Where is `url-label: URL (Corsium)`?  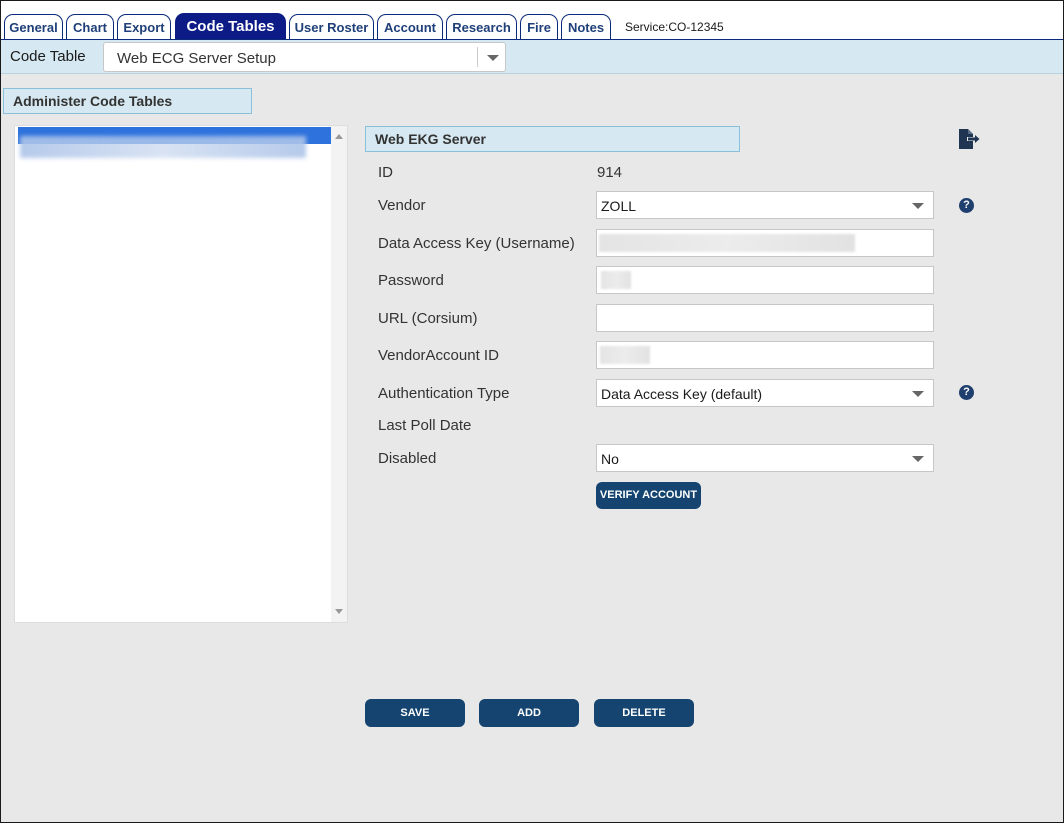 url-label: URL (Corsium) is located at coordinates (428, 318).